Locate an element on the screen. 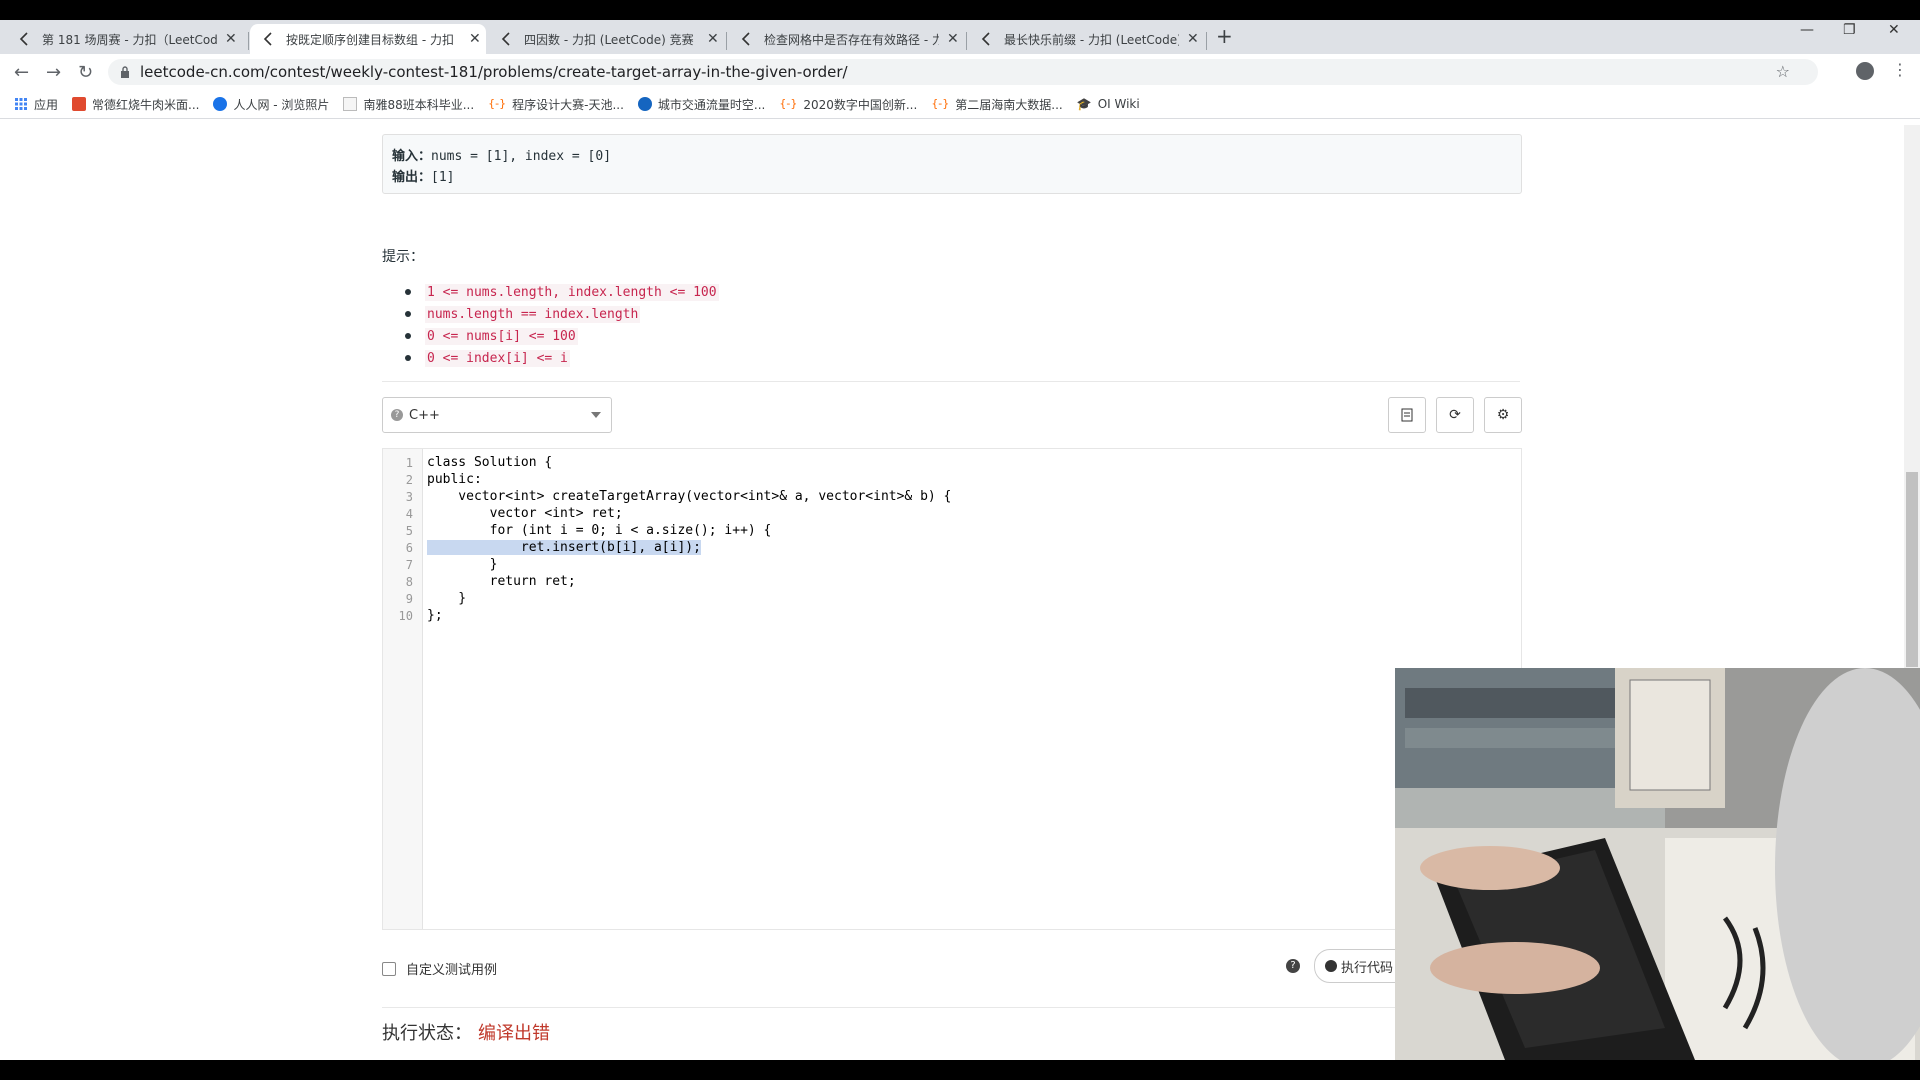  window-close-icon: ✕ is located at coordinates (1894, 30).